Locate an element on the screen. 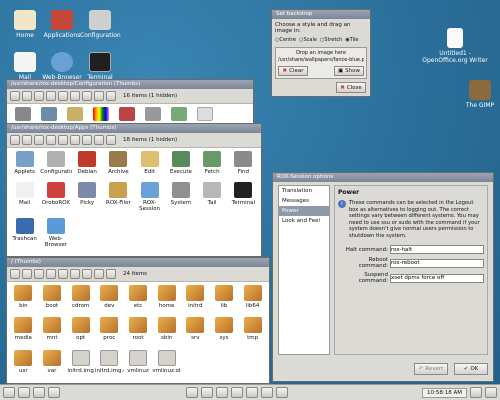 The image size is (500, 400). clear-button: ✖ Clear is located at coordinates (293, 71).